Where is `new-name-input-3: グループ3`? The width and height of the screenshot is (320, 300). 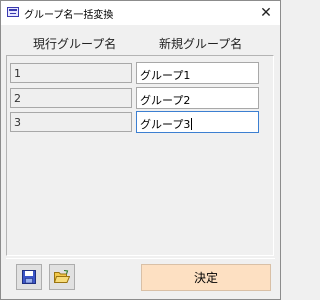 new-name-input-3: グループ3 is located at coordinates (197, 122).